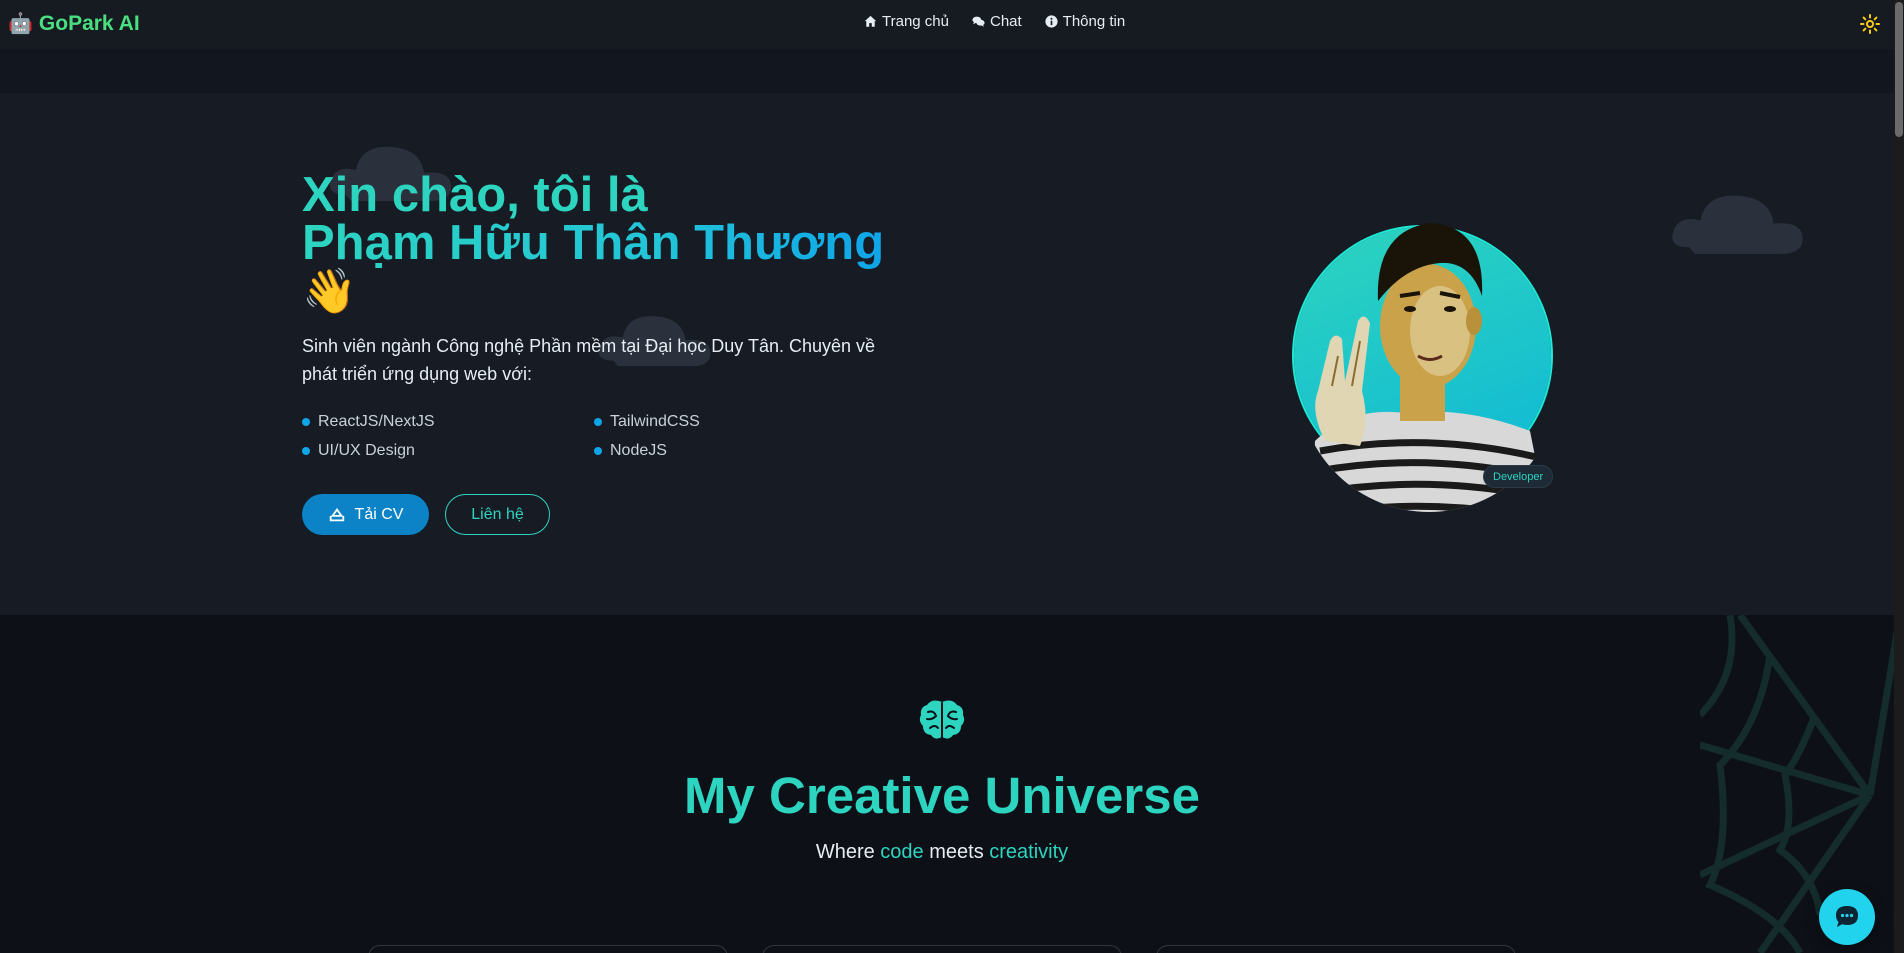 Image resolution: width=1904 pixels, height=953 pixels. What do you see at coordinates (848, 852) in the screenshot?
I see `subtitle-text: Where` at bounding box center [848, 852].